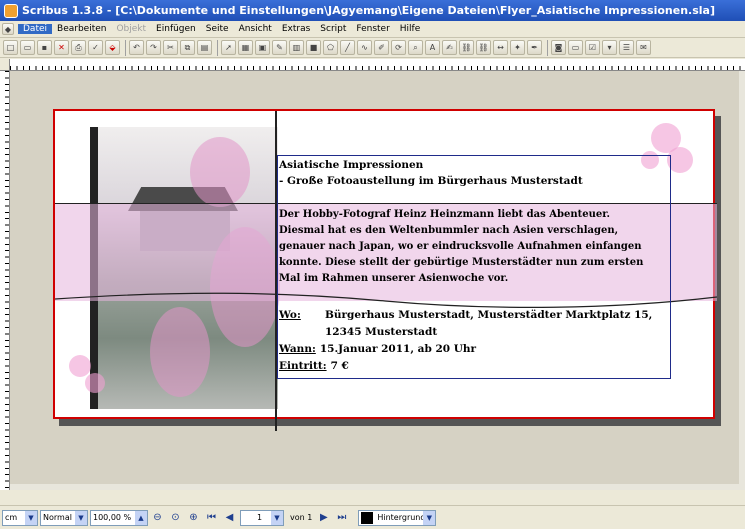 The width and height of the screenshot is (745, 529). What do you see at coordinates (229, 517) in the screenshot?
I see `previous-page-icon: ◀` at bounding box center [229, 517].